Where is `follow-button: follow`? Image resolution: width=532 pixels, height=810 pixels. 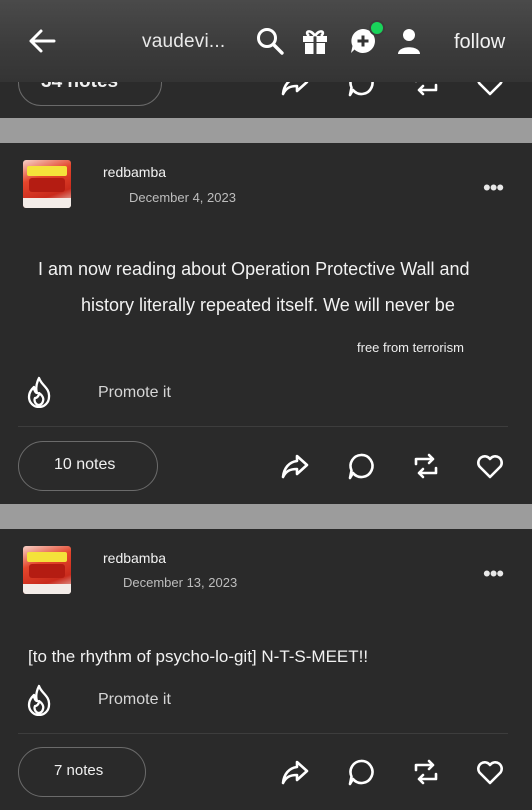 follow-button: follow is located at coordinates (479, 42).